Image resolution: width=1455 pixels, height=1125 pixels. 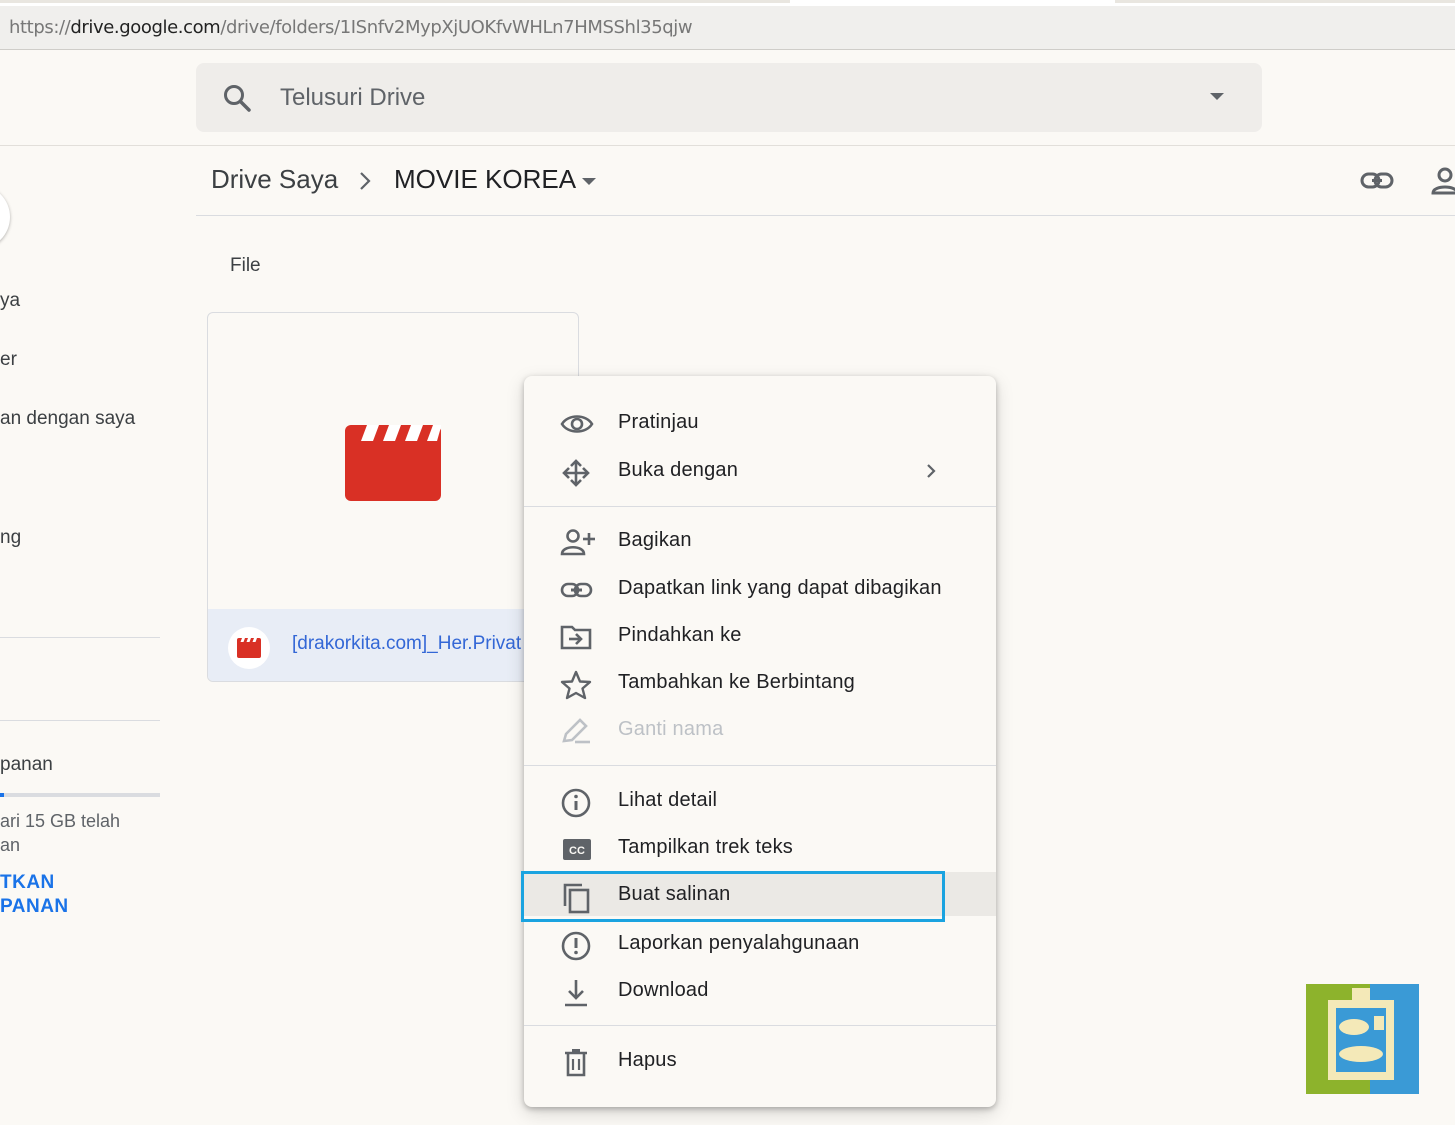 What do you see at coordinates (237, 100) in the screenshot?
I see `search-icon` at bounding box center [237, 100].